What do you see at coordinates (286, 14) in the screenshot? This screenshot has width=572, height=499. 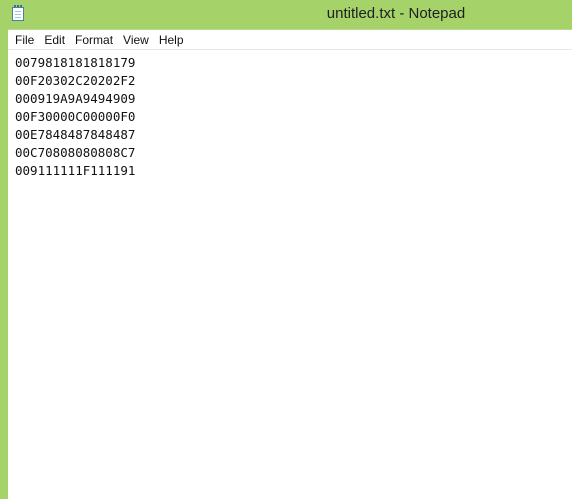 I see `title-bar: untitled.txt - Notepad` at bounding box center [286, 14].